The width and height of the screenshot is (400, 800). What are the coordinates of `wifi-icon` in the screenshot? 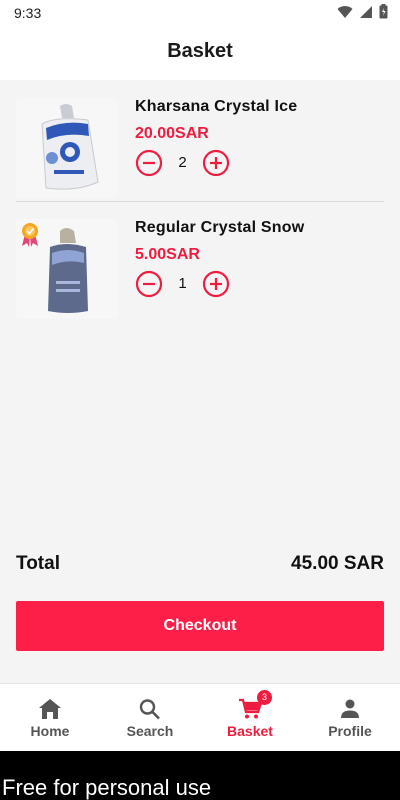 It's located at (345, 11).